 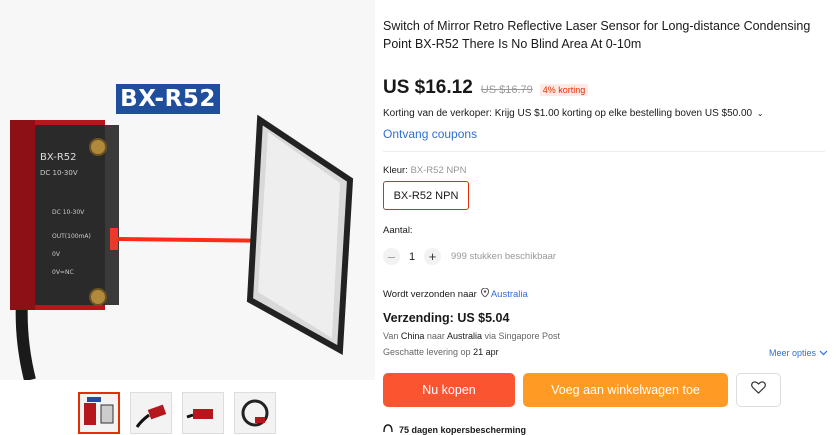 I want to click on route-from-label: Van, so click(x=391, y=336).